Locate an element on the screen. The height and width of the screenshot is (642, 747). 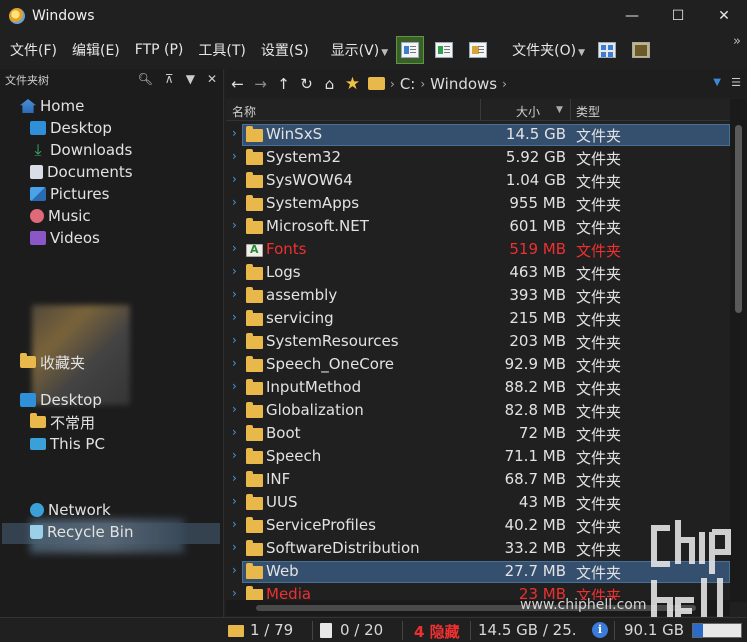
layout-details-button is located at coordinates (410, 50).